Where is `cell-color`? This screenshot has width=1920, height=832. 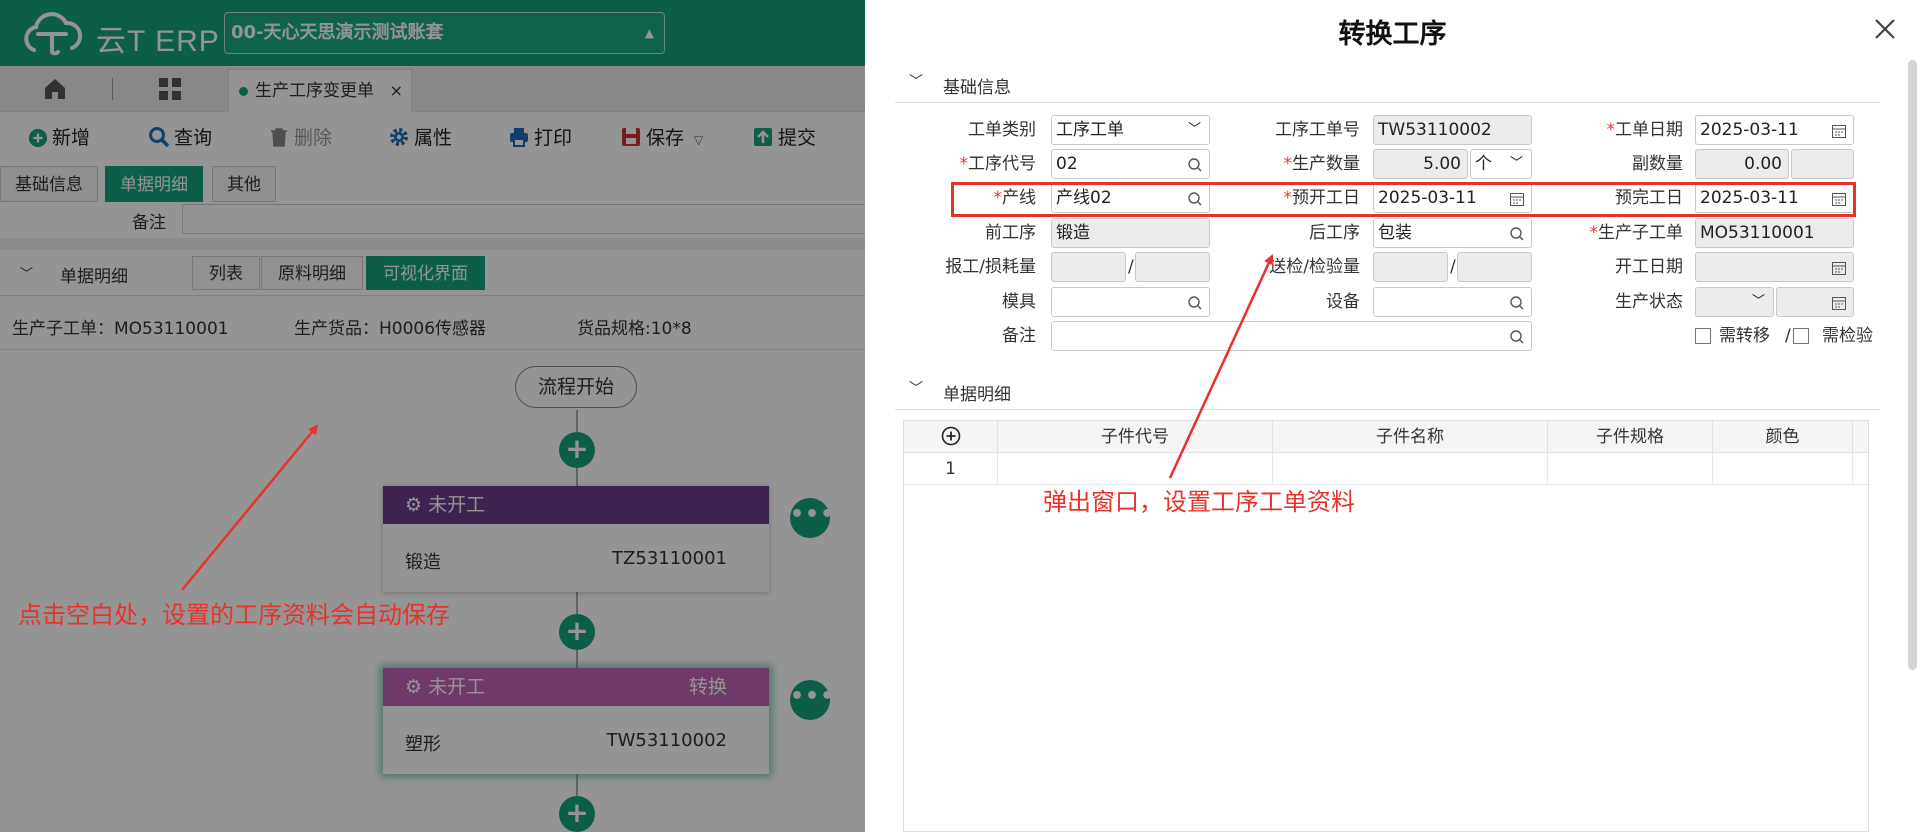
cell-color is located at coordinates (1783, 469).